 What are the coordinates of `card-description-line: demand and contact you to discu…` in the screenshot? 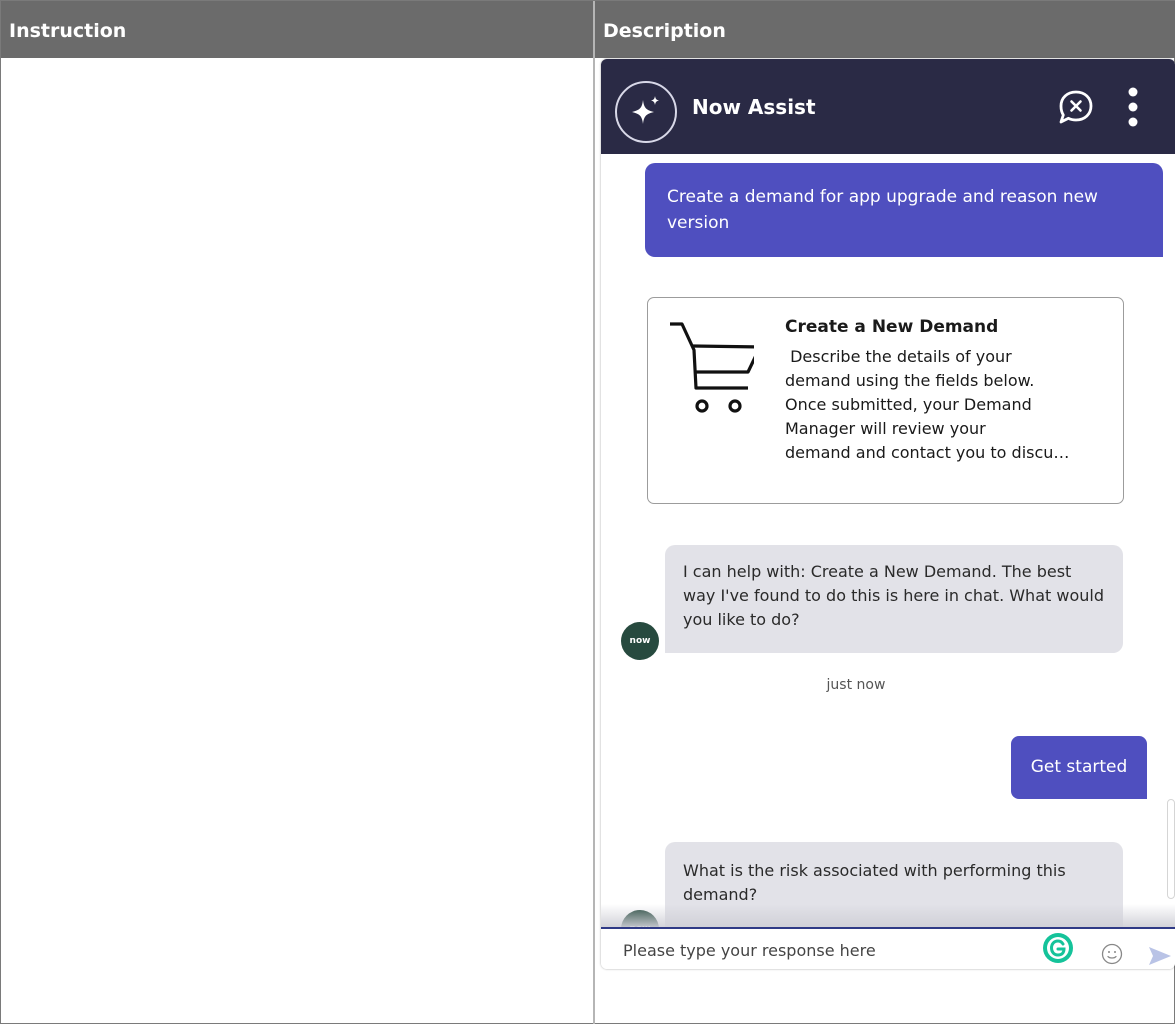 It's located at (927, 452).